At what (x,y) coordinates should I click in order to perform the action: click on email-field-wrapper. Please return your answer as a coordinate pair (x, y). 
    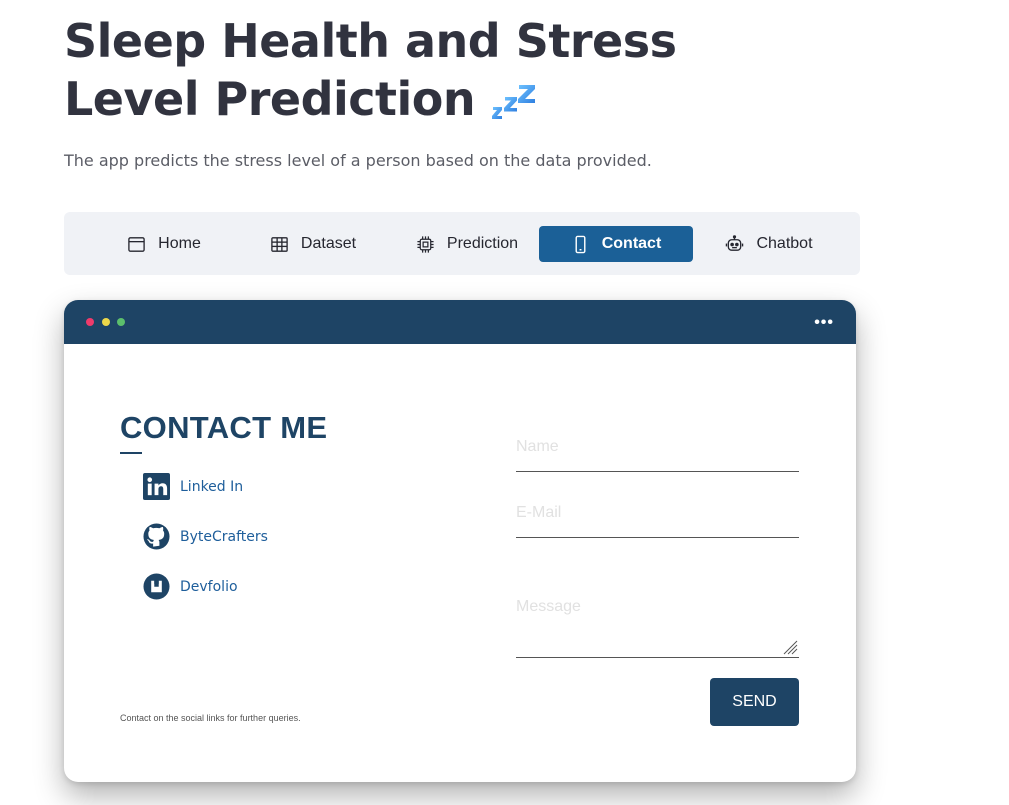
    Looking at the image, I should click on (657, 521).